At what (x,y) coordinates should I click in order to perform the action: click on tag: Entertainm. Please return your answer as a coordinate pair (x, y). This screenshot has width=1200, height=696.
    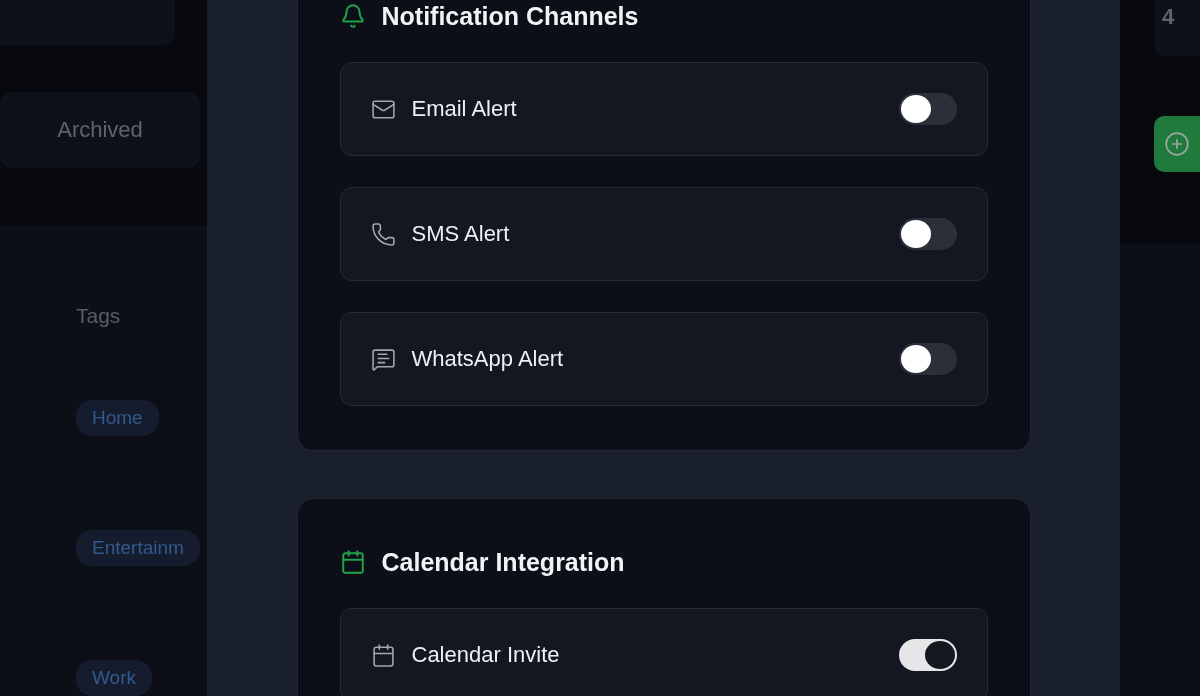
    Looking at the image, I should click on (138, 548).